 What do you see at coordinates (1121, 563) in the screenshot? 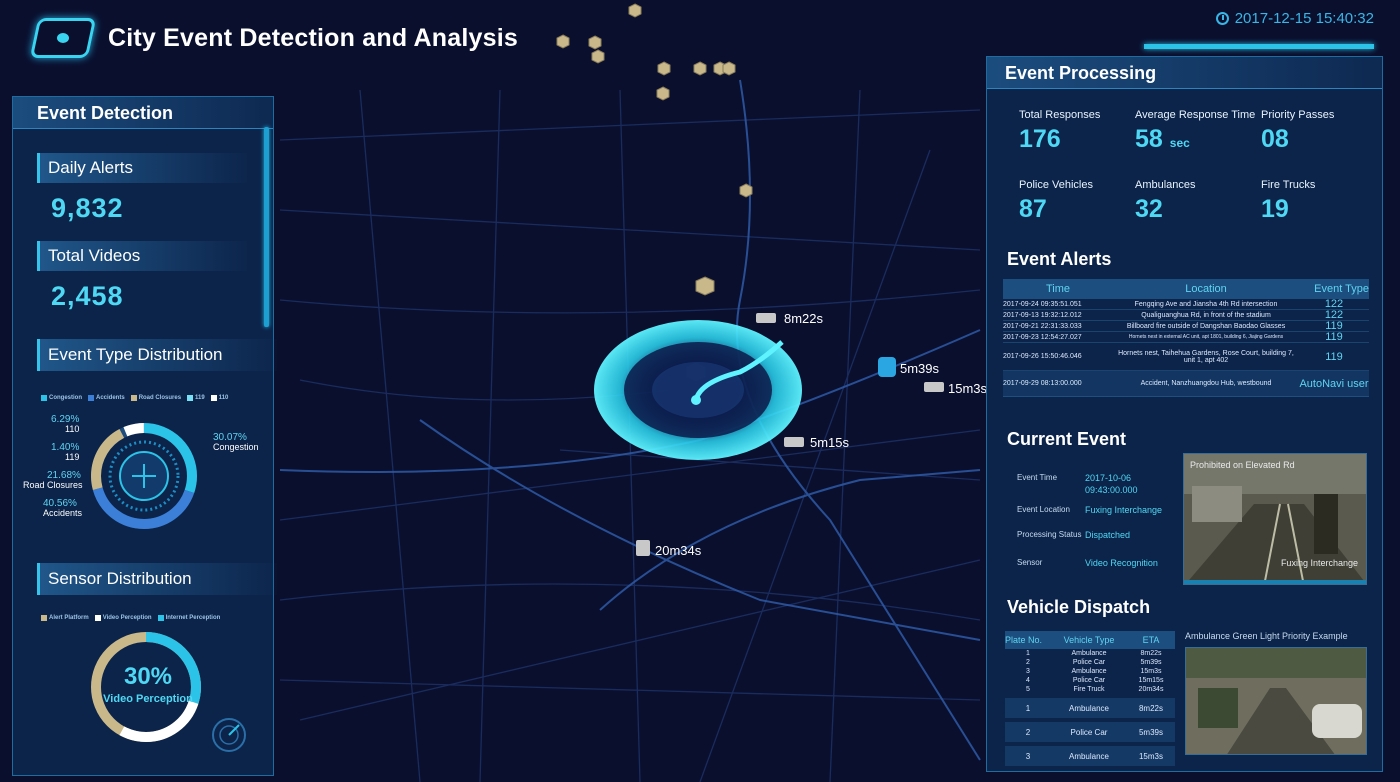
I see `sensor-value: Video Recognition` at bounding box center [1121, 563].